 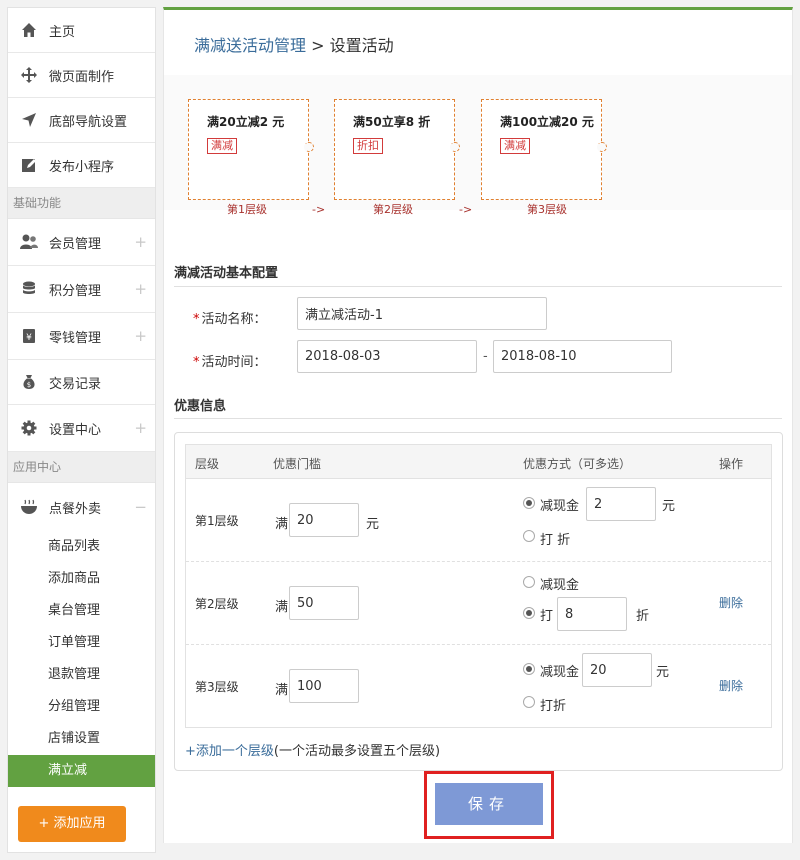 I want to click on tier-card-title: 满50立享8 折, so click(x=392, y=122).